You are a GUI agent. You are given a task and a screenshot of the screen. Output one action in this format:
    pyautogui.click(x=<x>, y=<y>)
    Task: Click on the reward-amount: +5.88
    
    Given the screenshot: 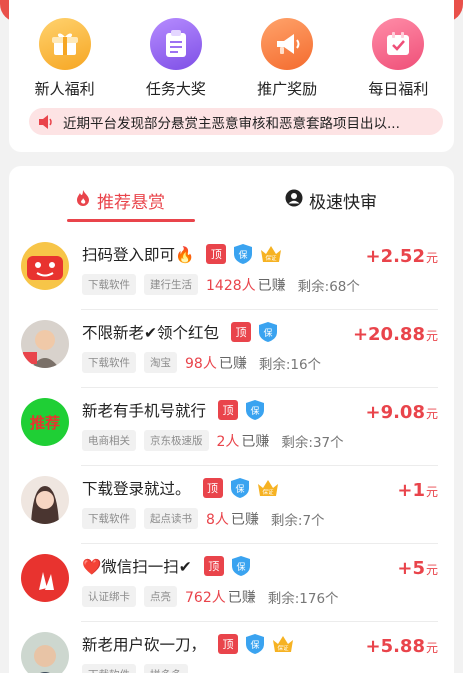 What is the action you would take?
    pyautogui.click(x=395, y=646)
    